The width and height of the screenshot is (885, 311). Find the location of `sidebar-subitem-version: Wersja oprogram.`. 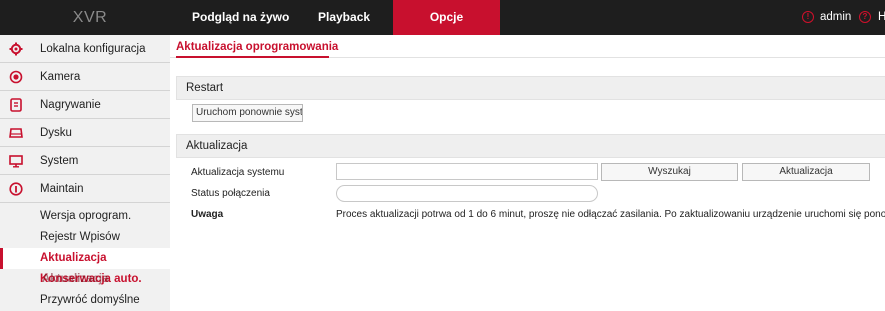

sidebar-subitem-version: Wersja oprogram. is located at coordinates (85, 216).